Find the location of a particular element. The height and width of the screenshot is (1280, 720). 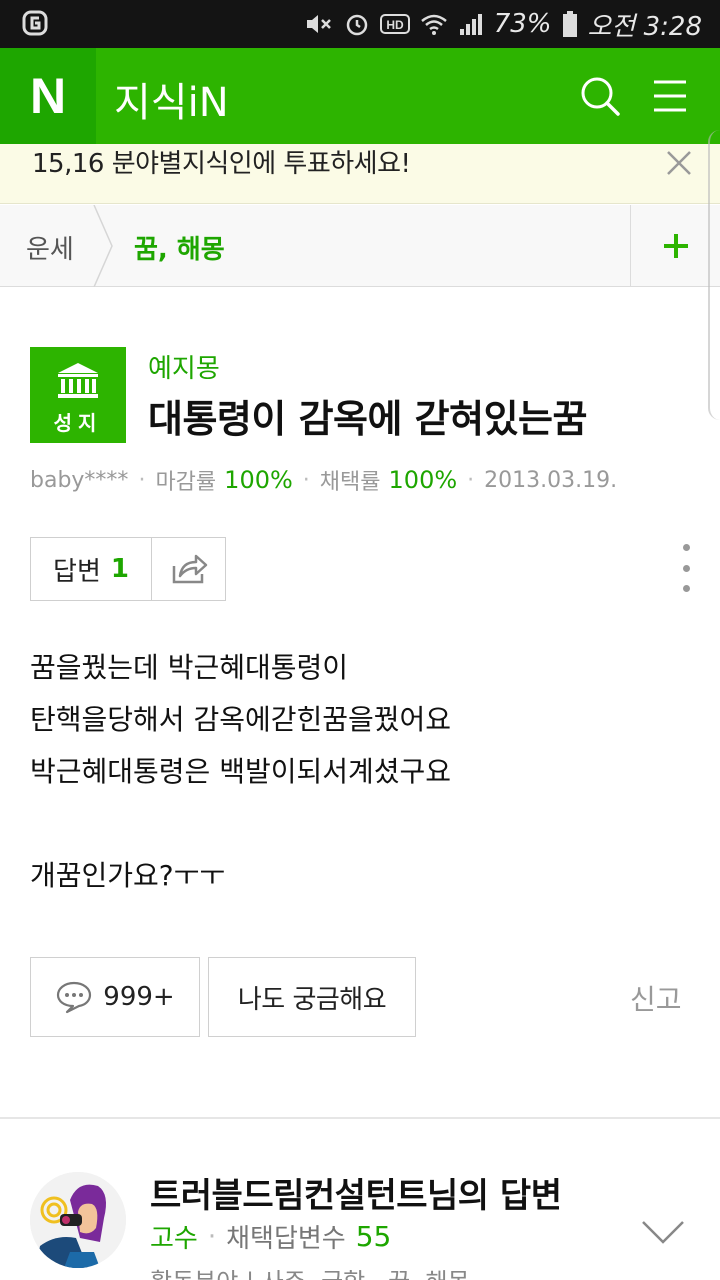

closing-rate-label: 마감률 is located at coordinates (186, 482).